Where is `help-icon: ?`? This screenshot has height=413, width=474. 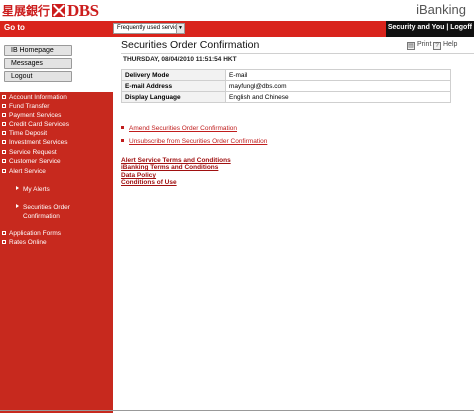 help-icon: ? is located at coordinates (437, 46).